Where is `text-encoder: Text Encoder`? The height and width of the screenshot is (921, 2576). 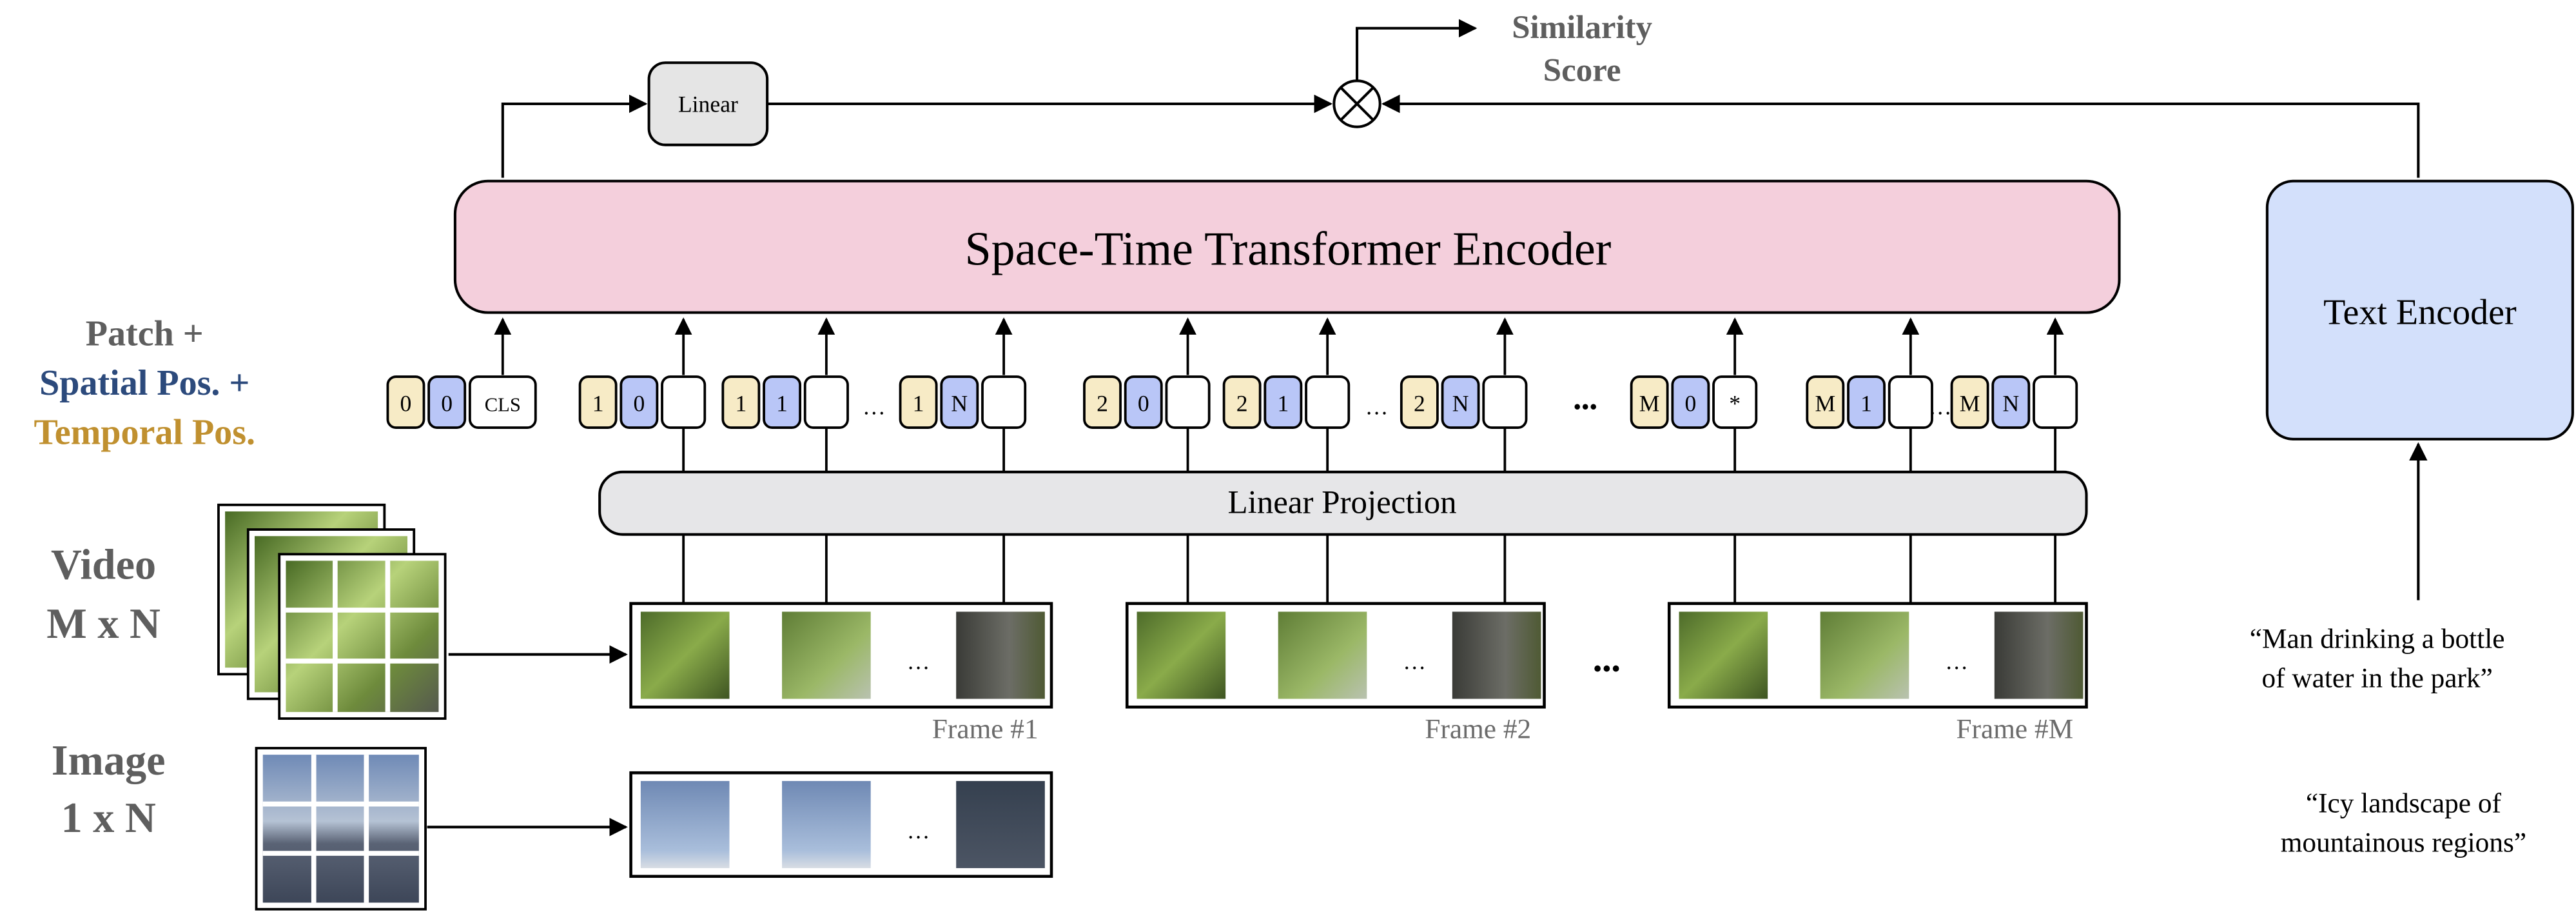
text-encoder: Text Encoder is located at coordinates (2419, 310).